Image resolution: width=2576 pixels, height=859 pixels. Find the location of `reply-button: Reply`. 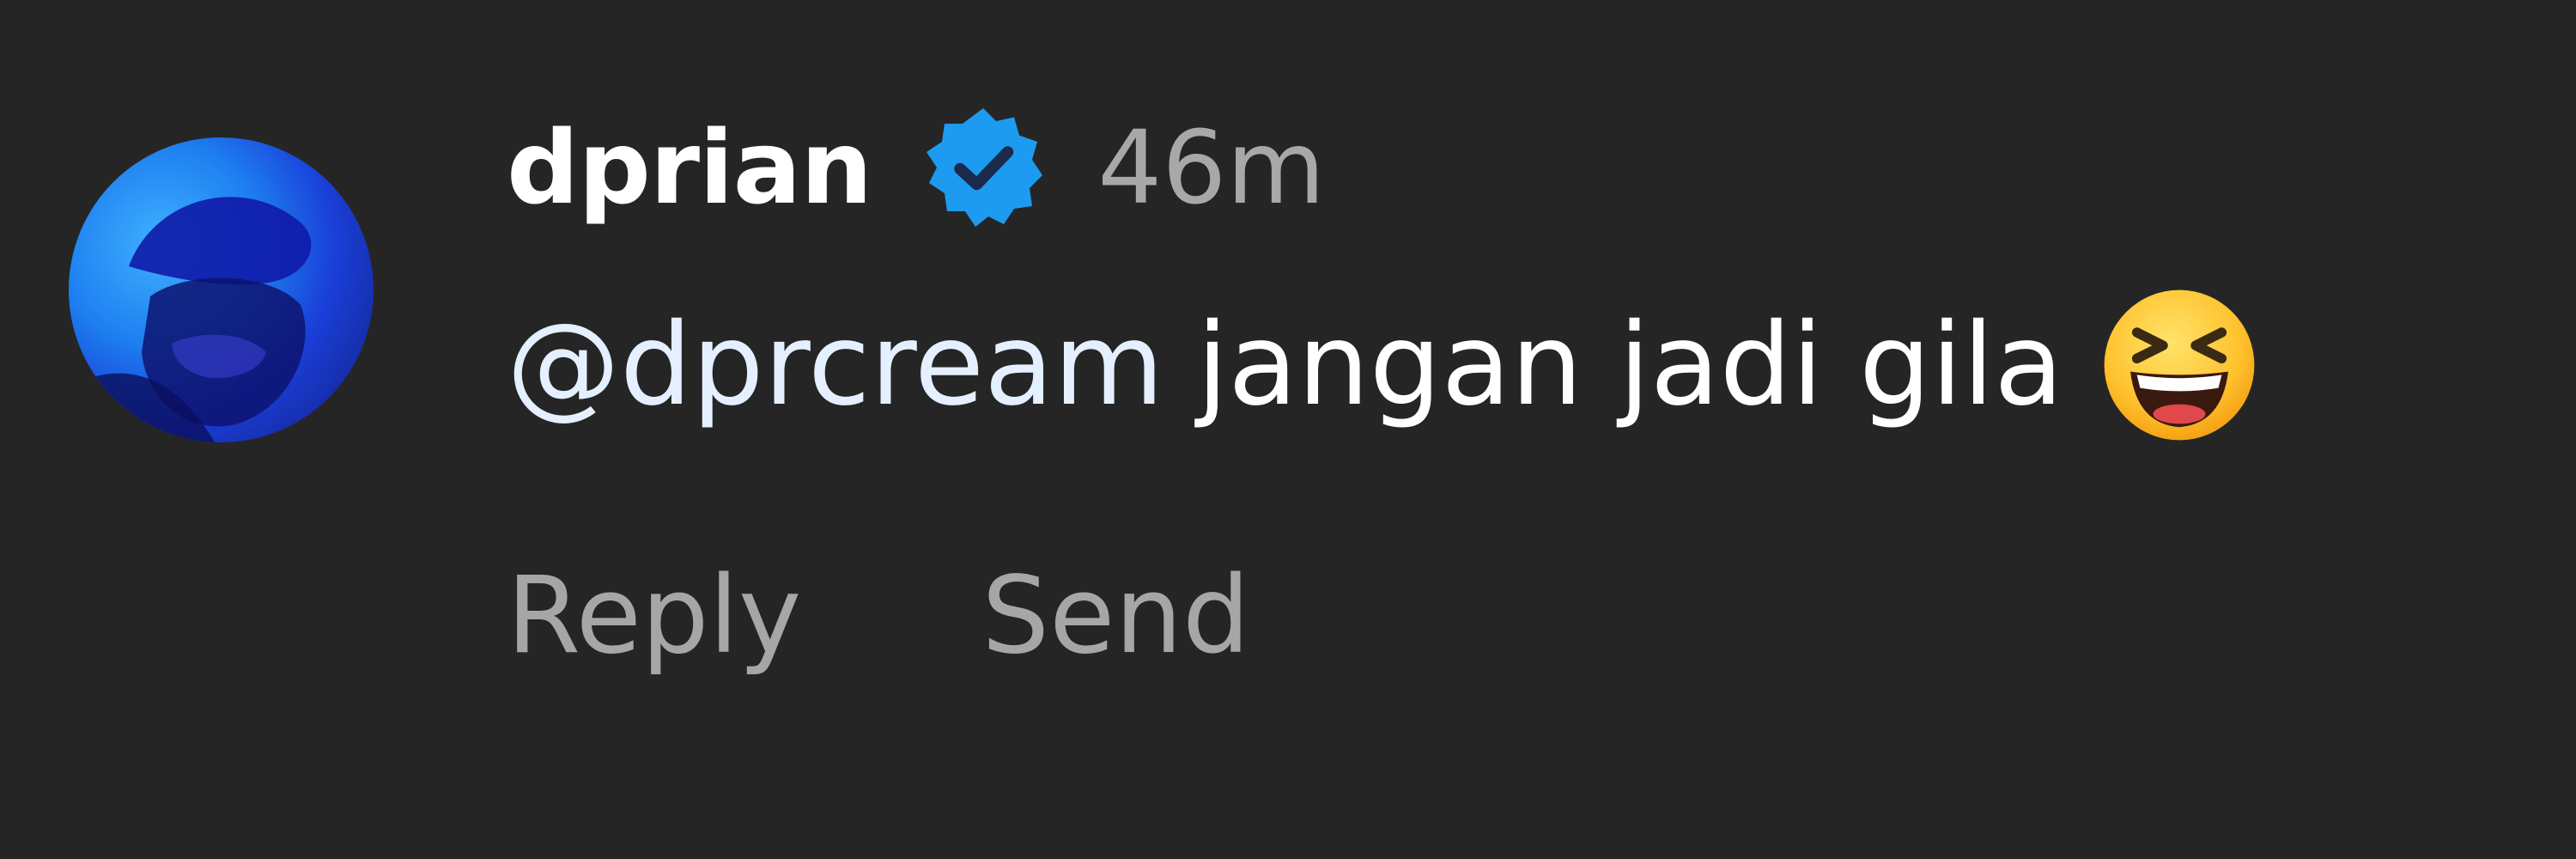

reply-button: Reply is located at coordinates (654, 616).